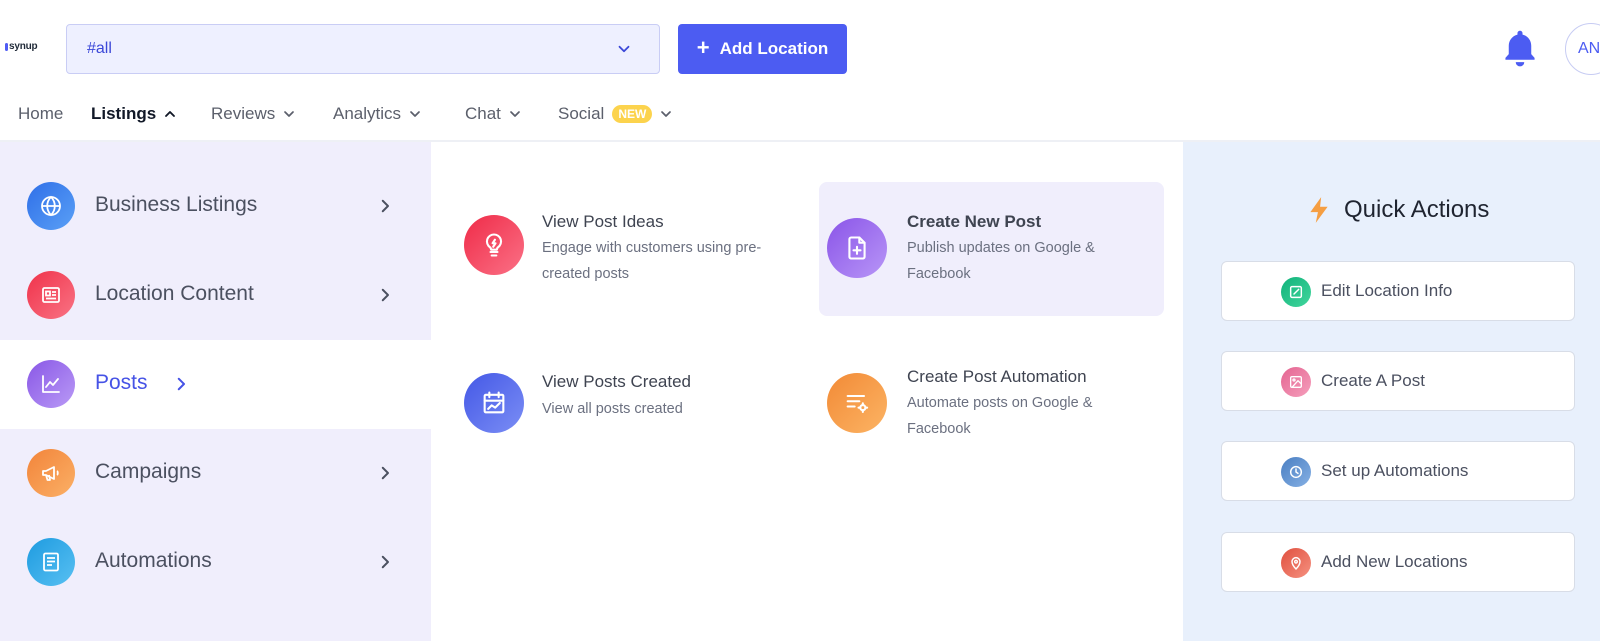 Image resolution: width=1600 pixels, height=641 pixels. I want to click on nav-reviews: Reviews, so click(254, 114).